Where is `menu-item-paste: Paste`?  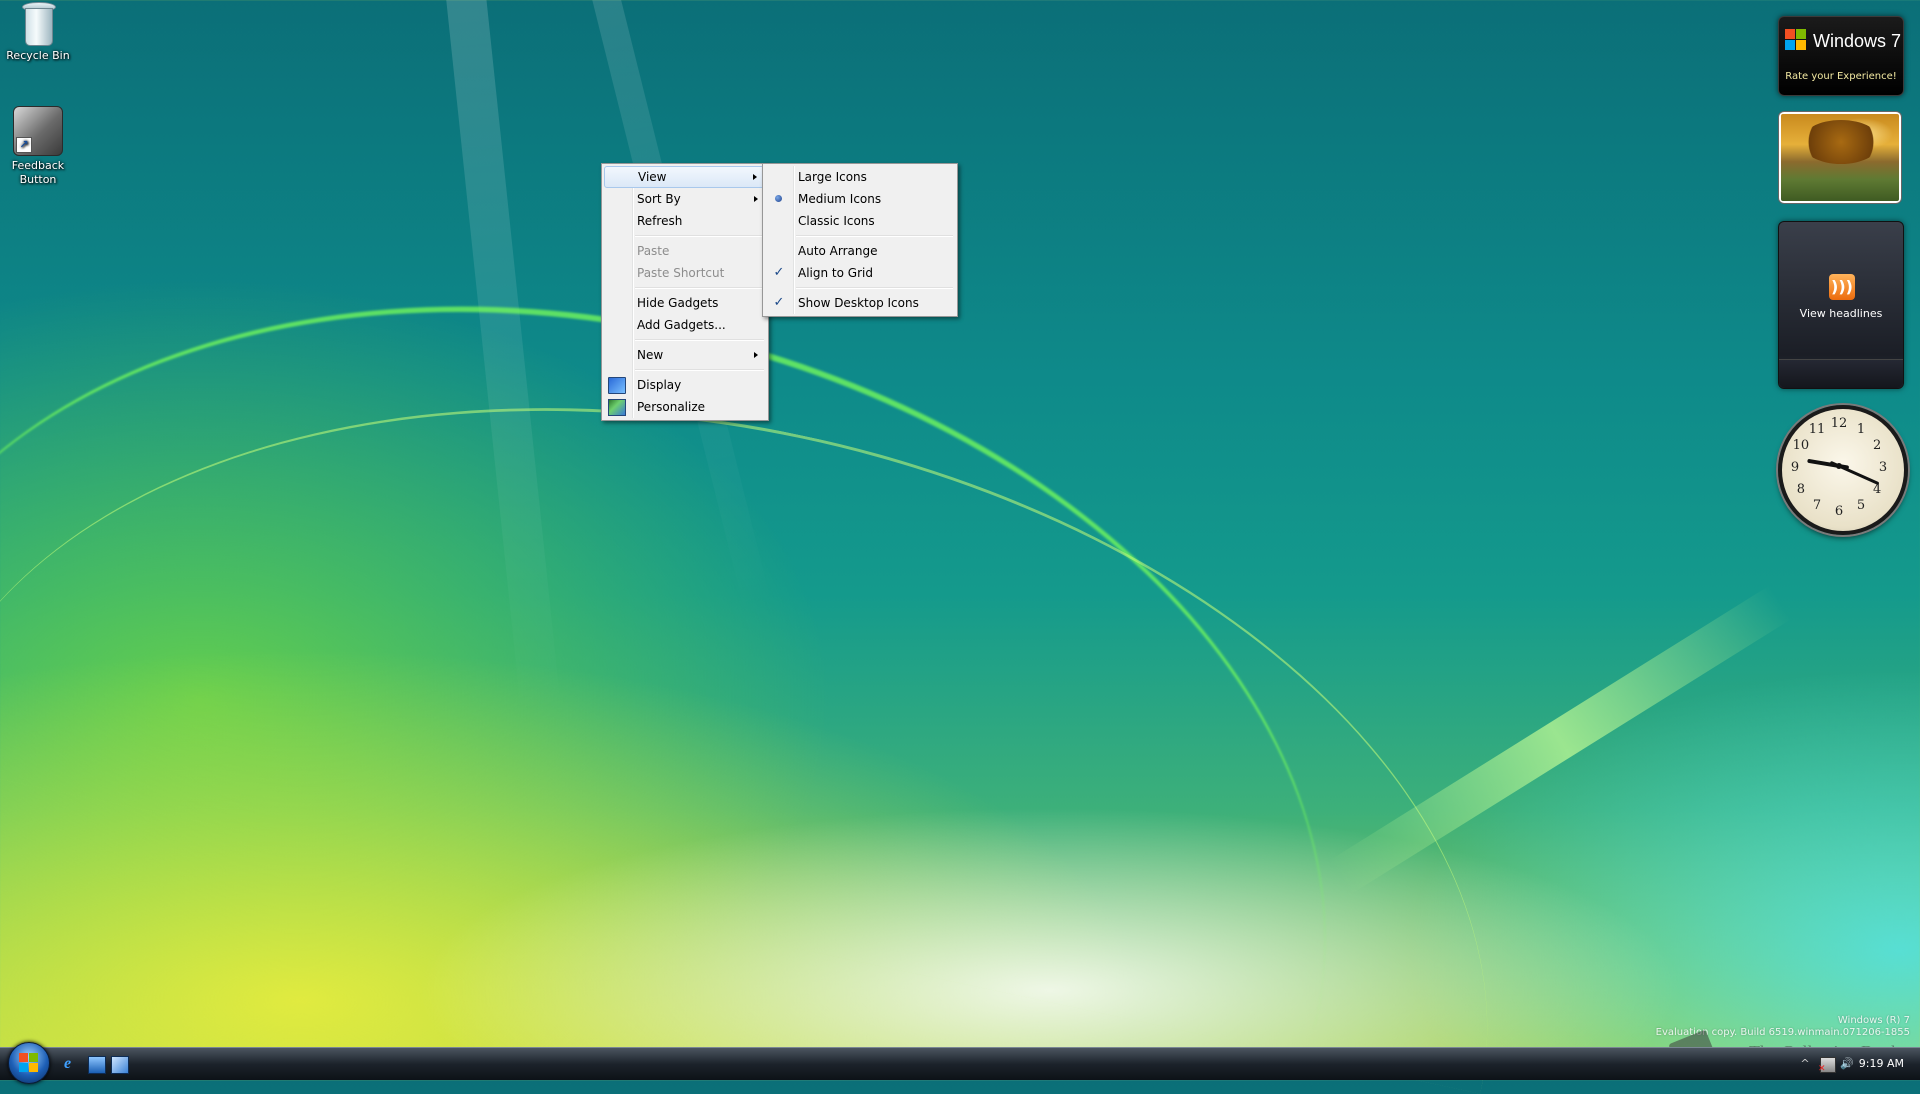
menu-item-paste: Paste is located at coordinates (653, 251).